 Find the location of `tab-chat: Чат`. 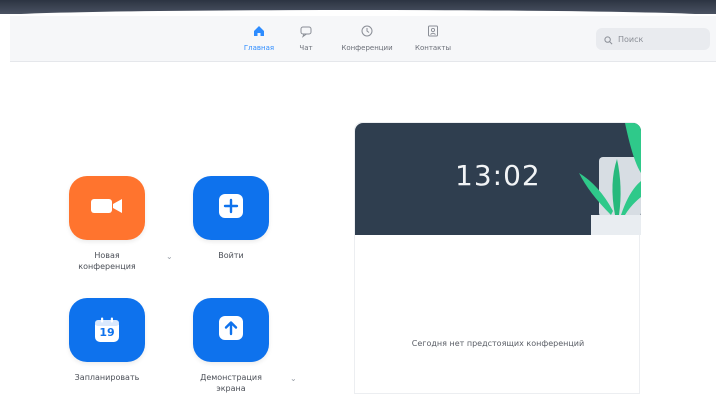

tab-chat: Чат is located at coordinates (306, 41).